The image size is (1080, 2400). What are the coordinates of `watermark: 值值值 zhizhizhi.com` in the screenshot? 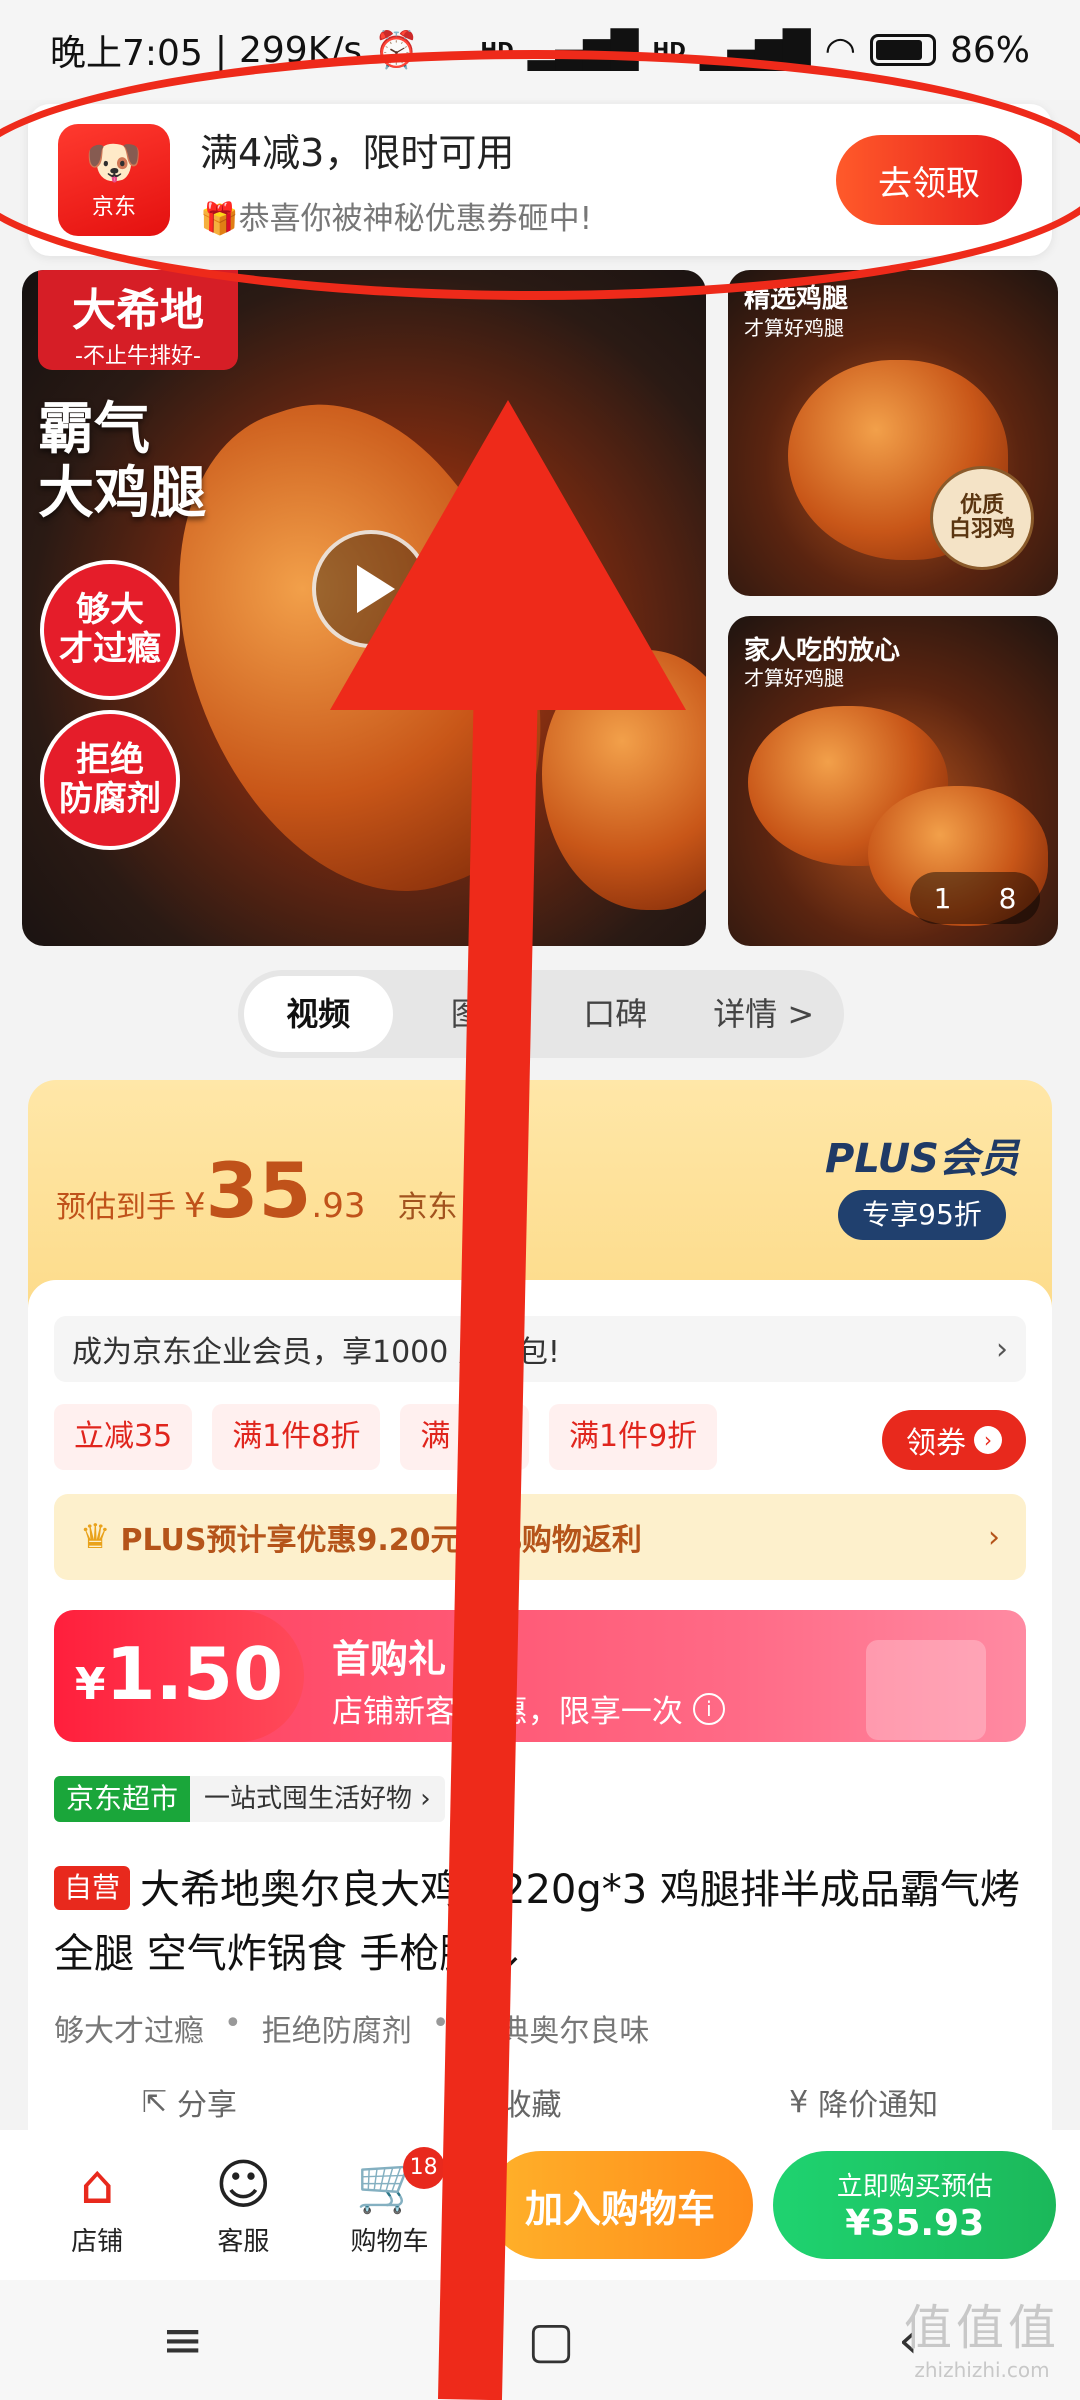 It's located at (981, 2341).